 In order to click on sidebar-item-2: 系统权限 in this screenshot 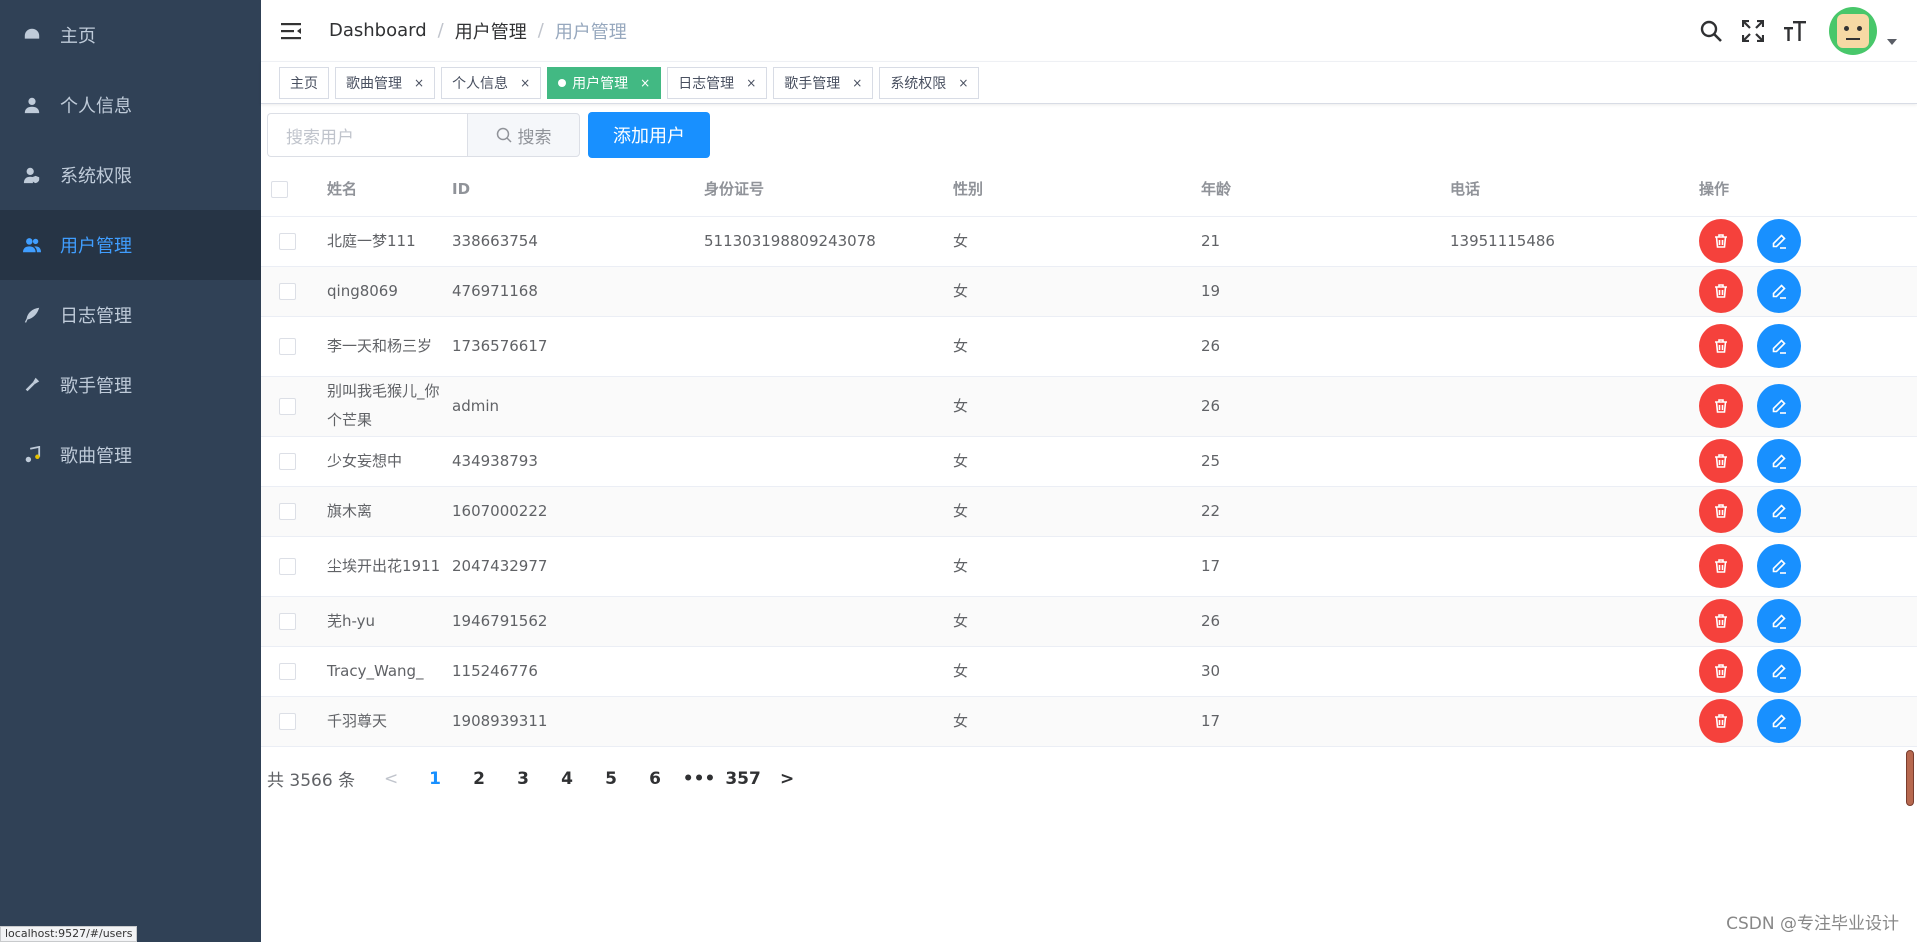, I will do `click(130, 175)`.